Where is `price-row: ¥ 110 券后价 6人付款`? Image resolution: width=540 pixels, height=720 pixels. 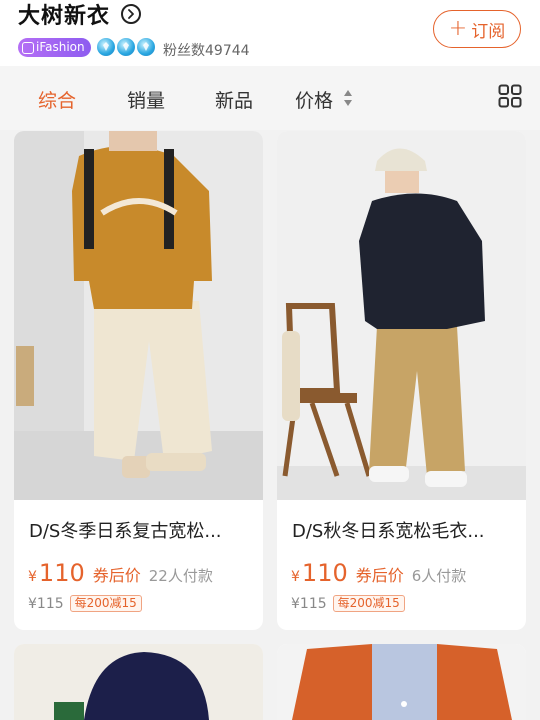 price-row: ¥ 110 券后价 6人付款 is located at coordinates (378, 573).